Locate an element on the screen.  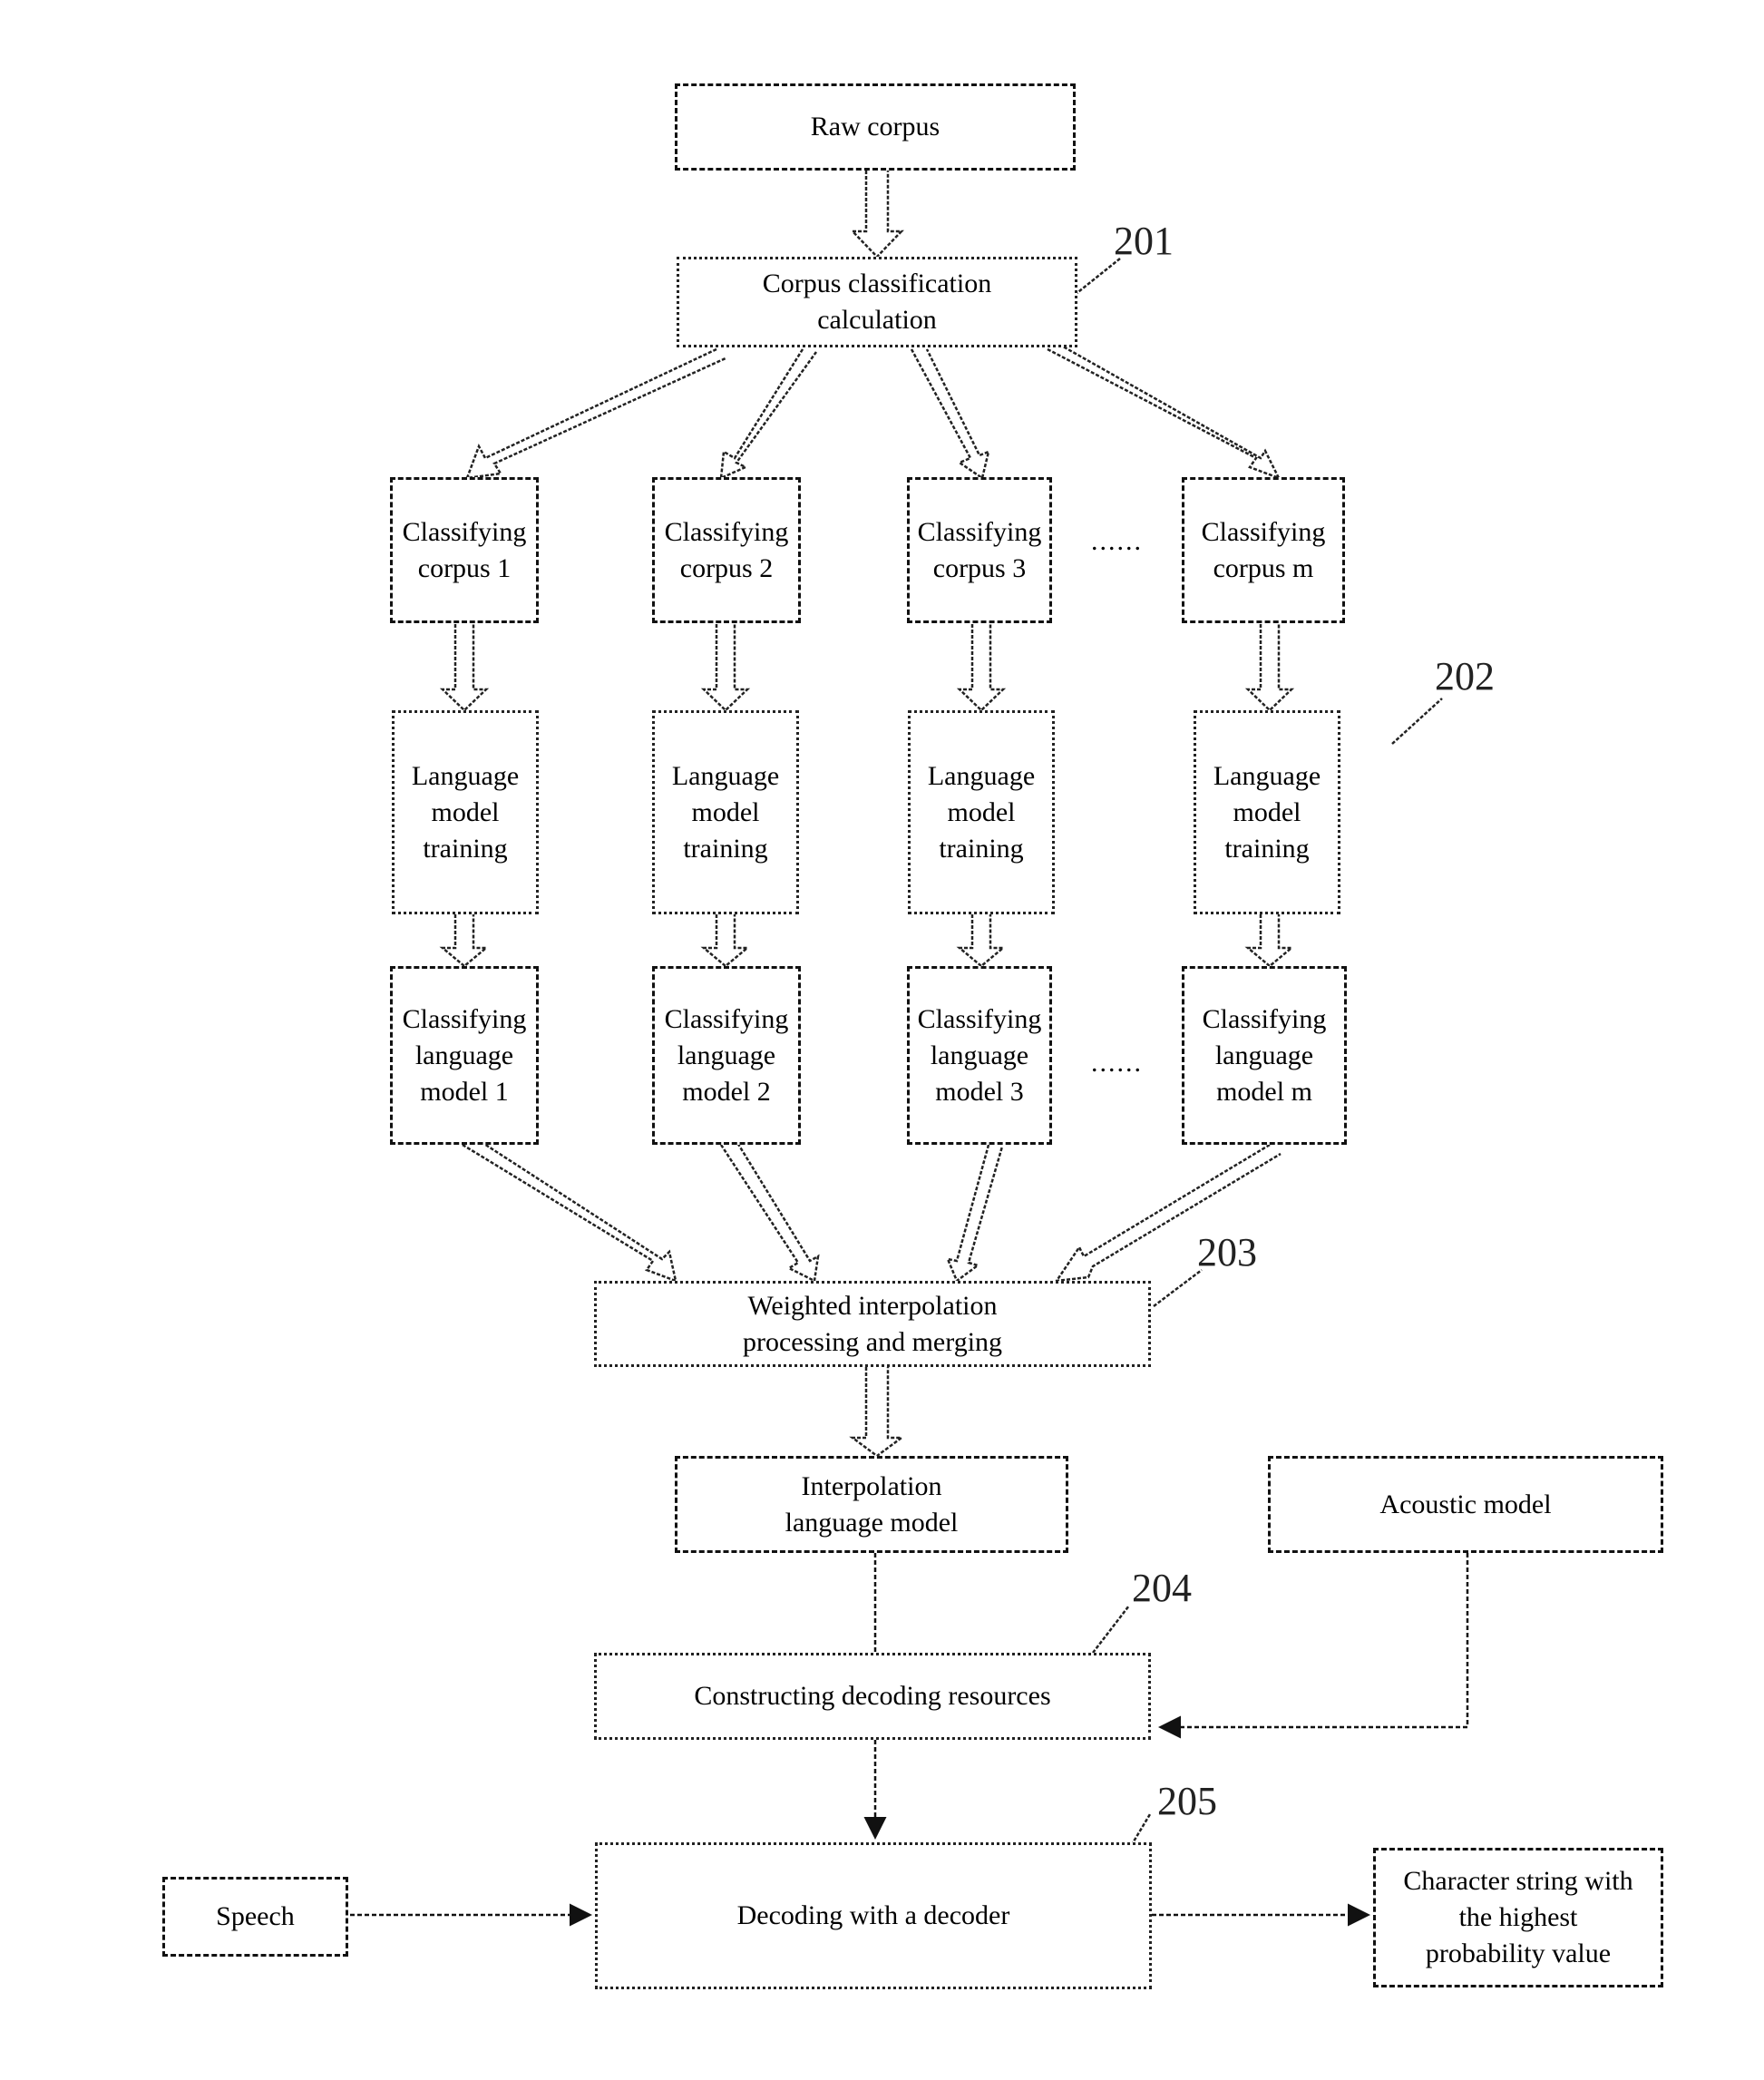
classifying-lm-1-box: Classifying language model 1 is located at coordinates (464, 1055).